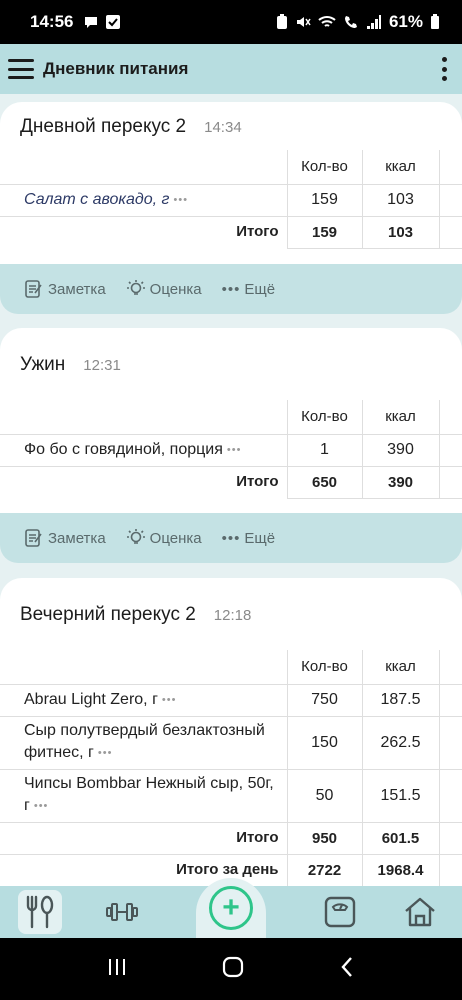 The width and height of the screenshot is (462, 1000). Describe the element at coordinates (400, 200) in the screenshot. I see `food-kcal: 103` at that location.